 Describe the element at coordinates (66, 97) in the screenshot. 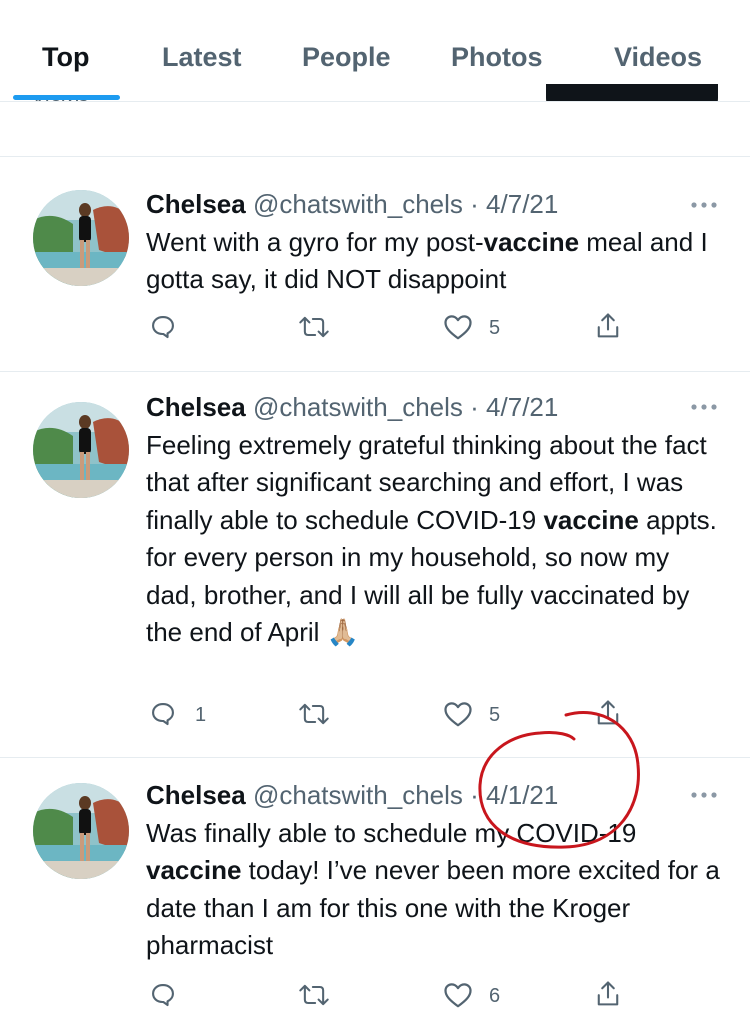

I see `active-tab-indicator` at that location.